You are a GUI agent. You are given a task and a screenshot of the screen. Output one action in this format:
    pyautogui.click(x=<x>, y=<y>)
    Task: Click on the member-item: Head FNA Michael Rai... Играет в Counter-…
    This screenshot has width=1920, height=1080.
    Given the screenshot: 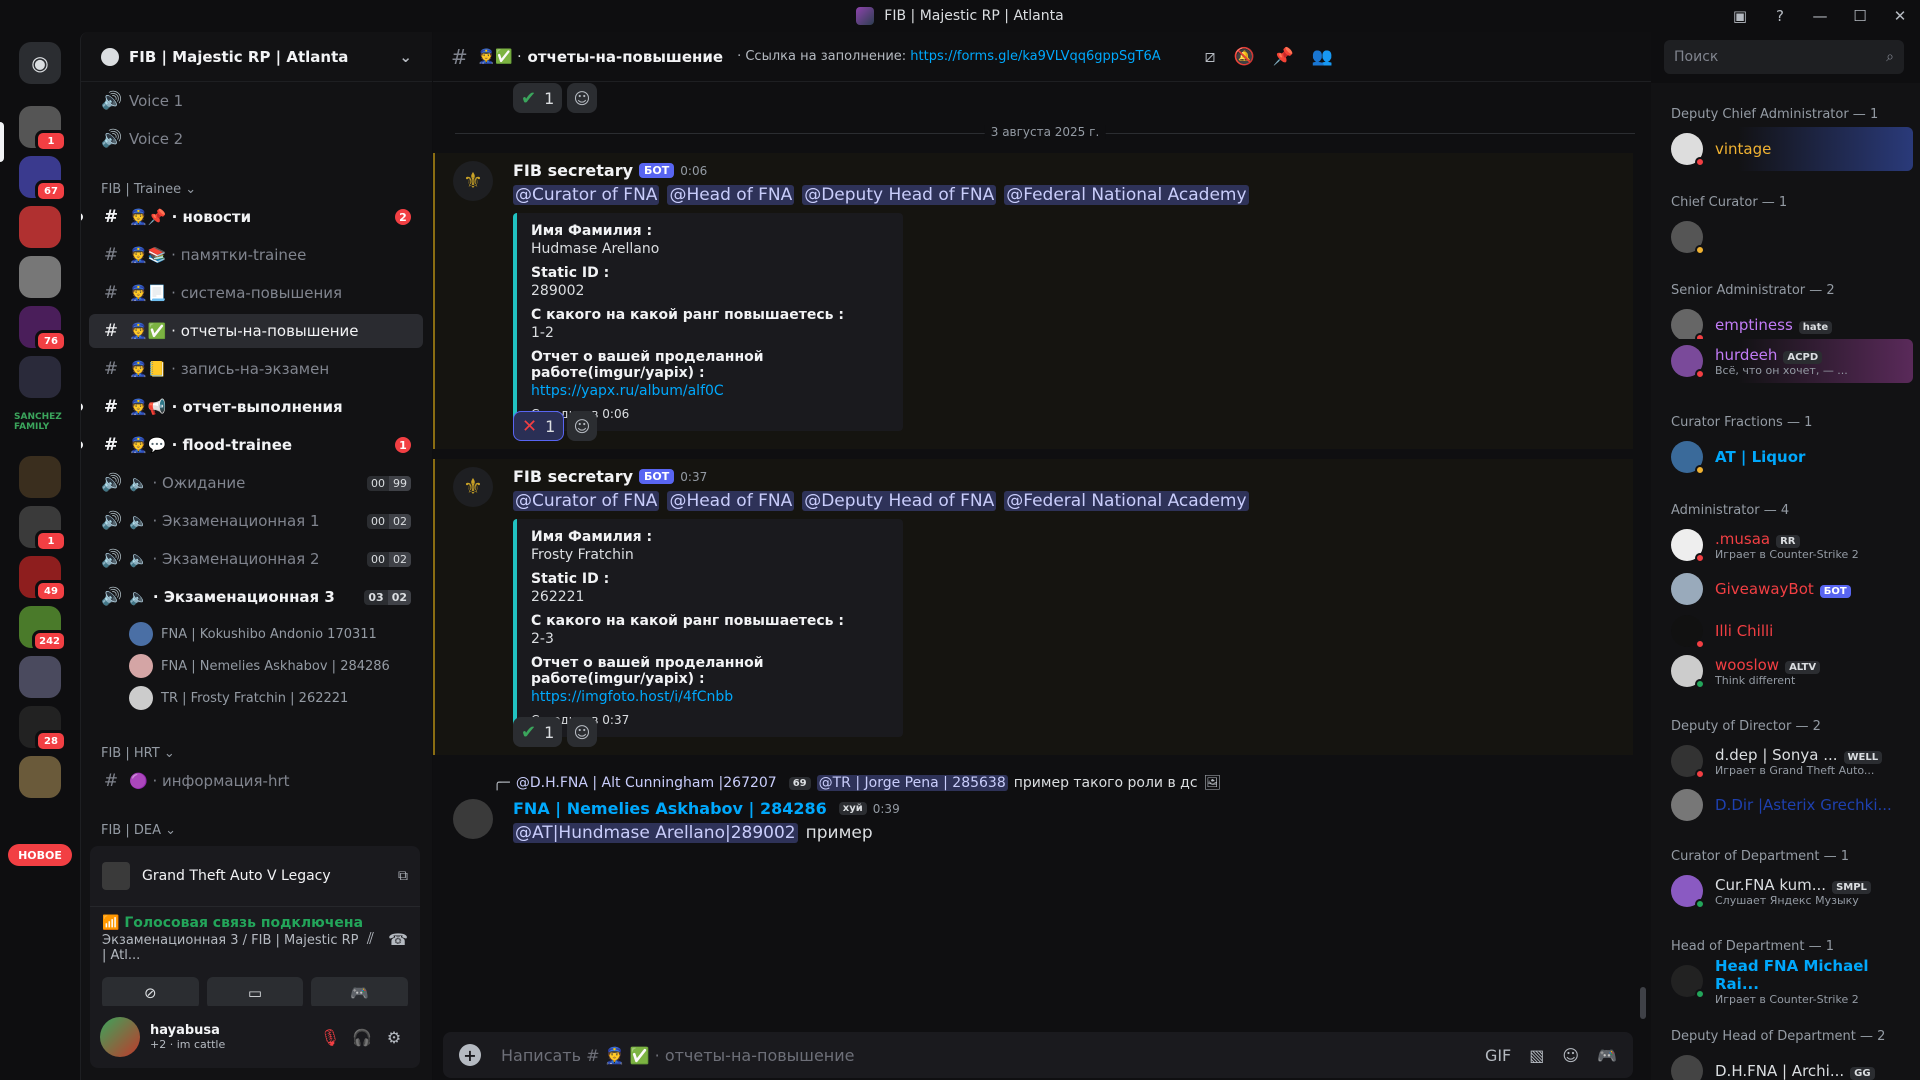 What is the action you would take?
    pyautogui.click(x=1788, y=981)
    